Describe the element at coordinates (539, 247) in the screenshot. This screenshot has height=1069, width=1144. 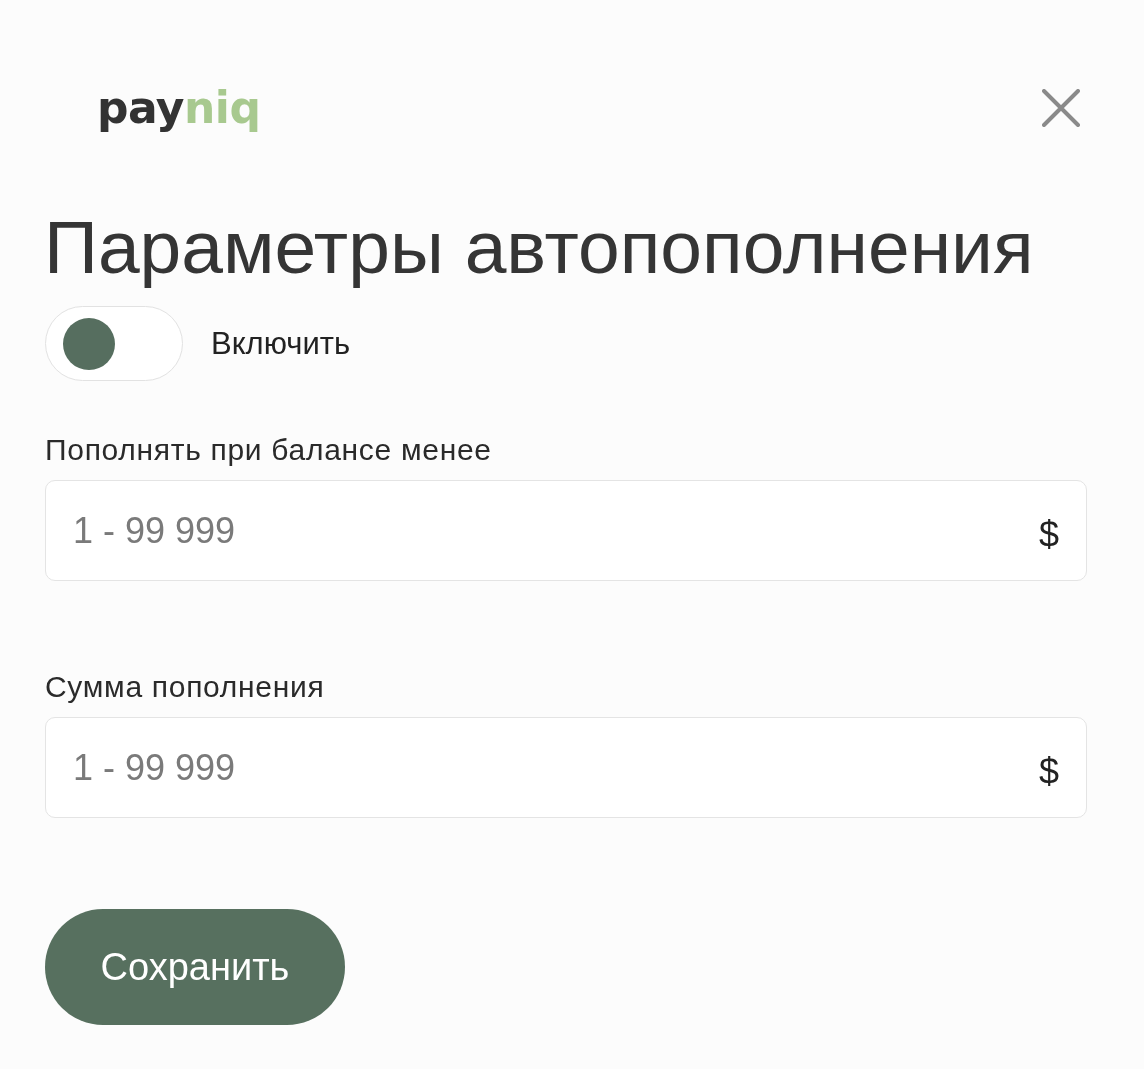
I see `dialog-title: Параметры автопополнения` at that location.